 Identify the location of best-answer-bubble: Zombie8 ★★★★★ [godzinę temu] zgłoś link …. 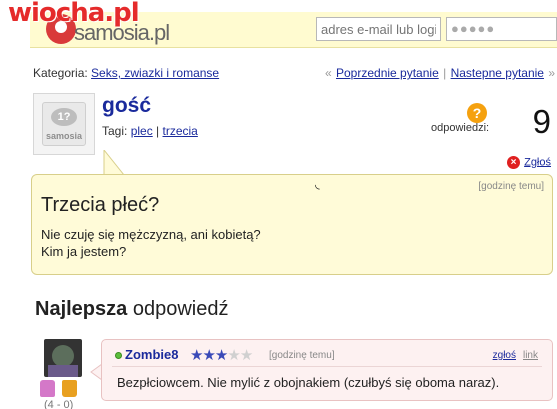
(327, 370).